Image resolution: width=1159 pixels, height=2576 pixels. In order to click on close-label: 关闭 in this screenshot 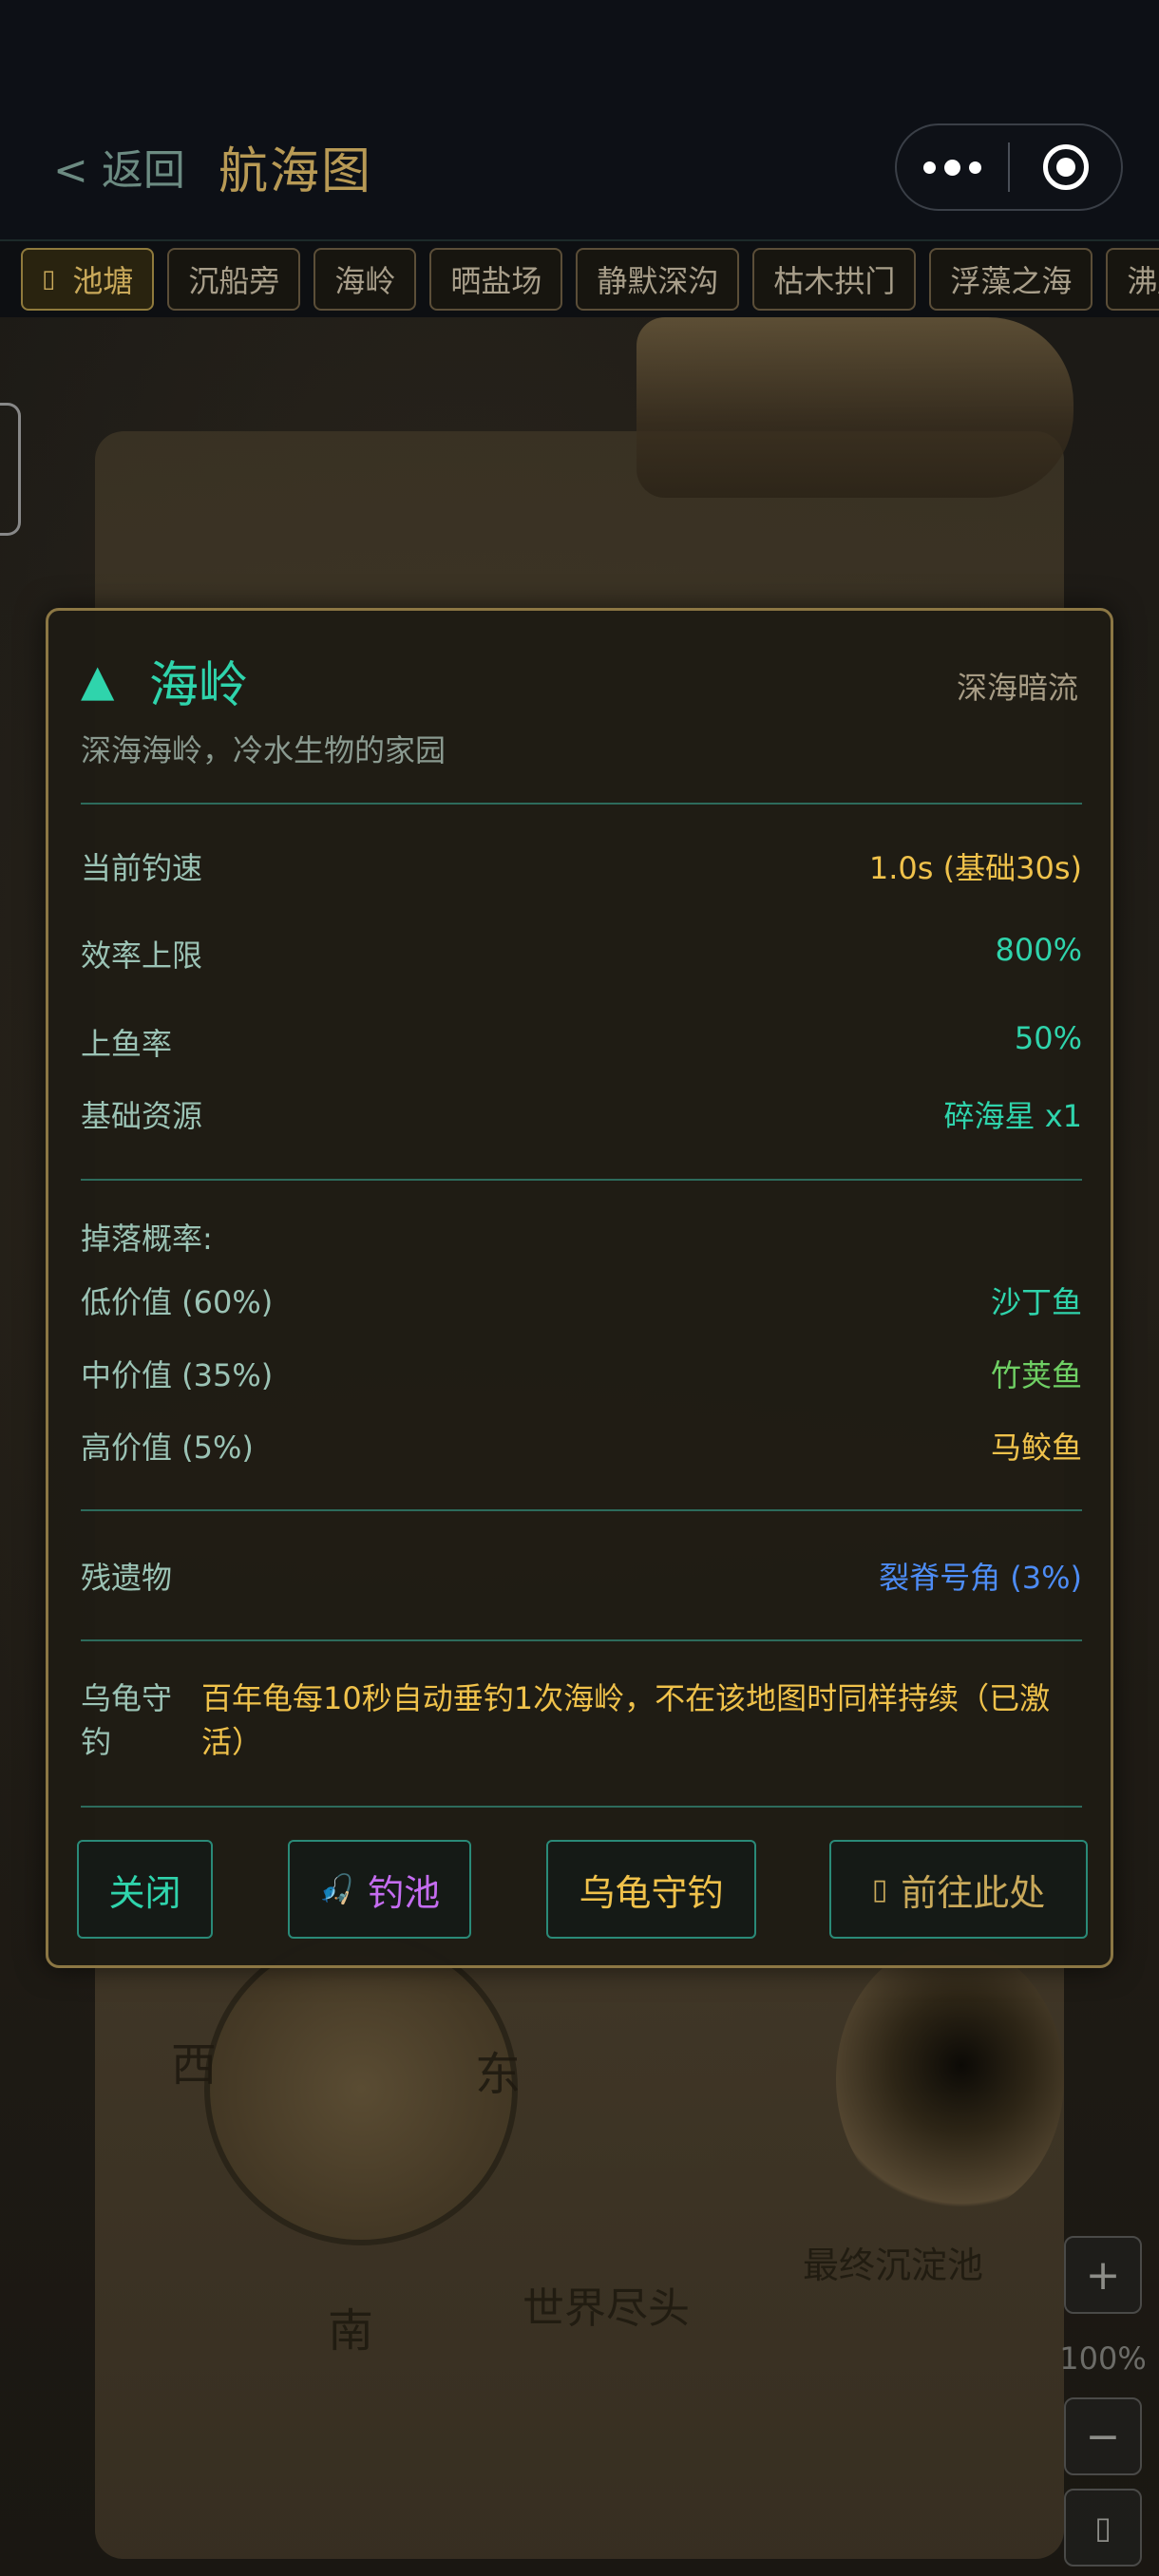, I will do `click(144, 1892)`.